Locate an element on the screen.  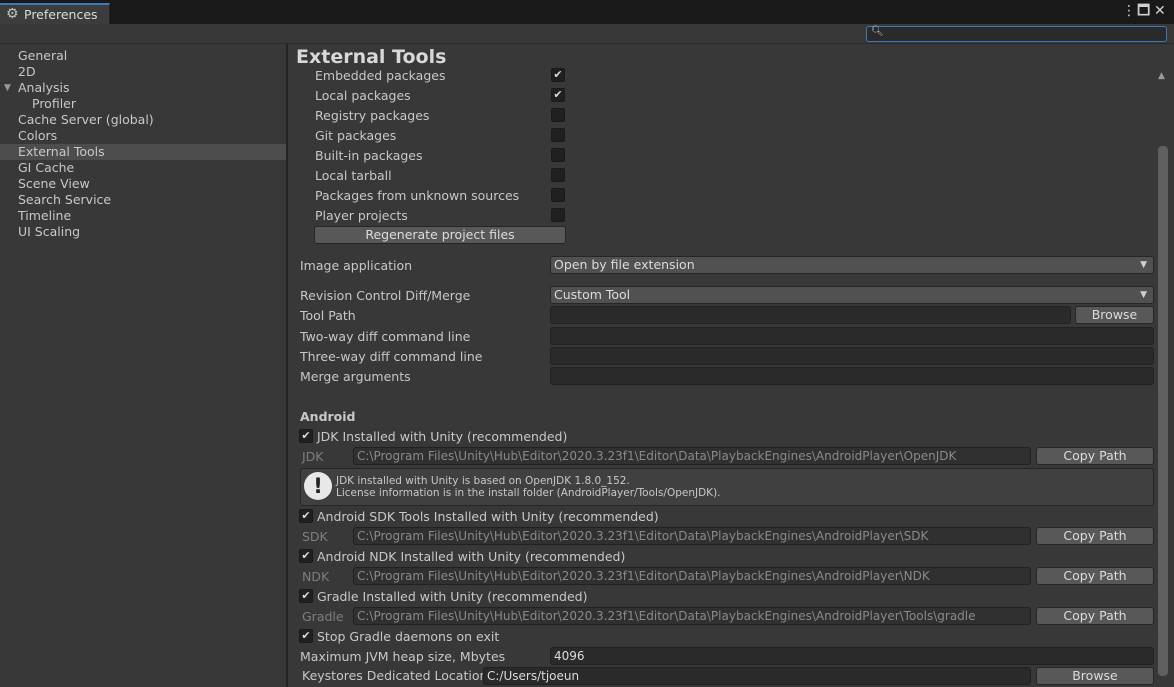
sdk-installed-checkbox: ✔ is located at coordinates (306, 516).